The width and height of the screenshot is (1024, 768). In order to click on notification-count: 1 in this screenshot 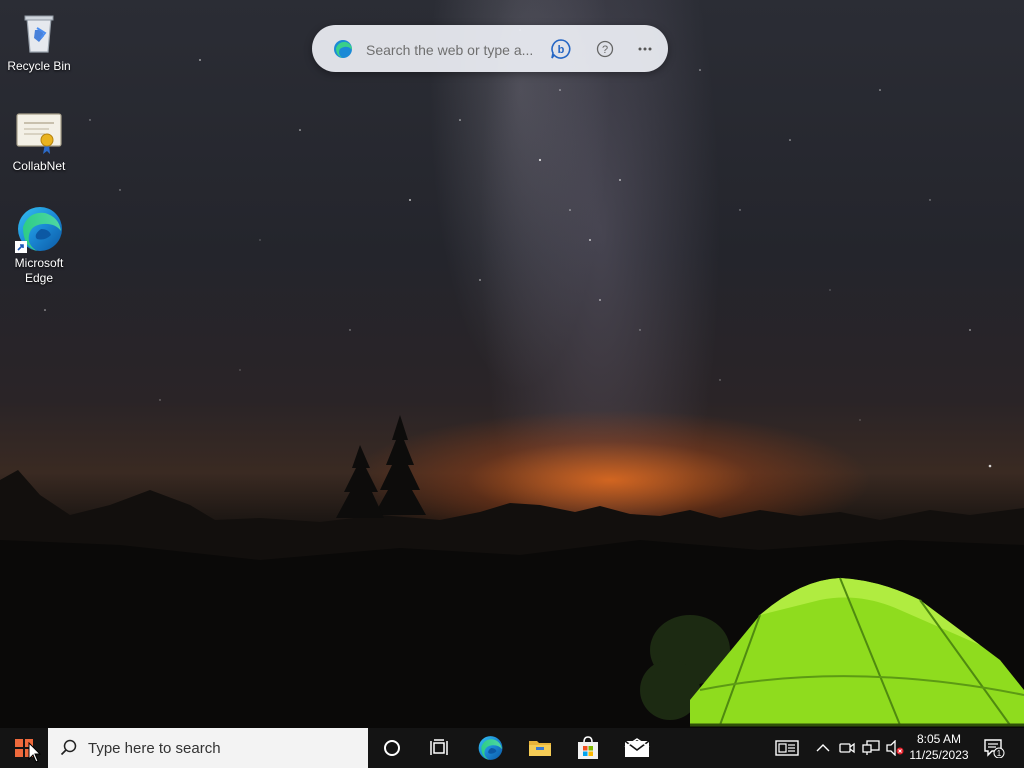, I will do `click(999, 753)`.